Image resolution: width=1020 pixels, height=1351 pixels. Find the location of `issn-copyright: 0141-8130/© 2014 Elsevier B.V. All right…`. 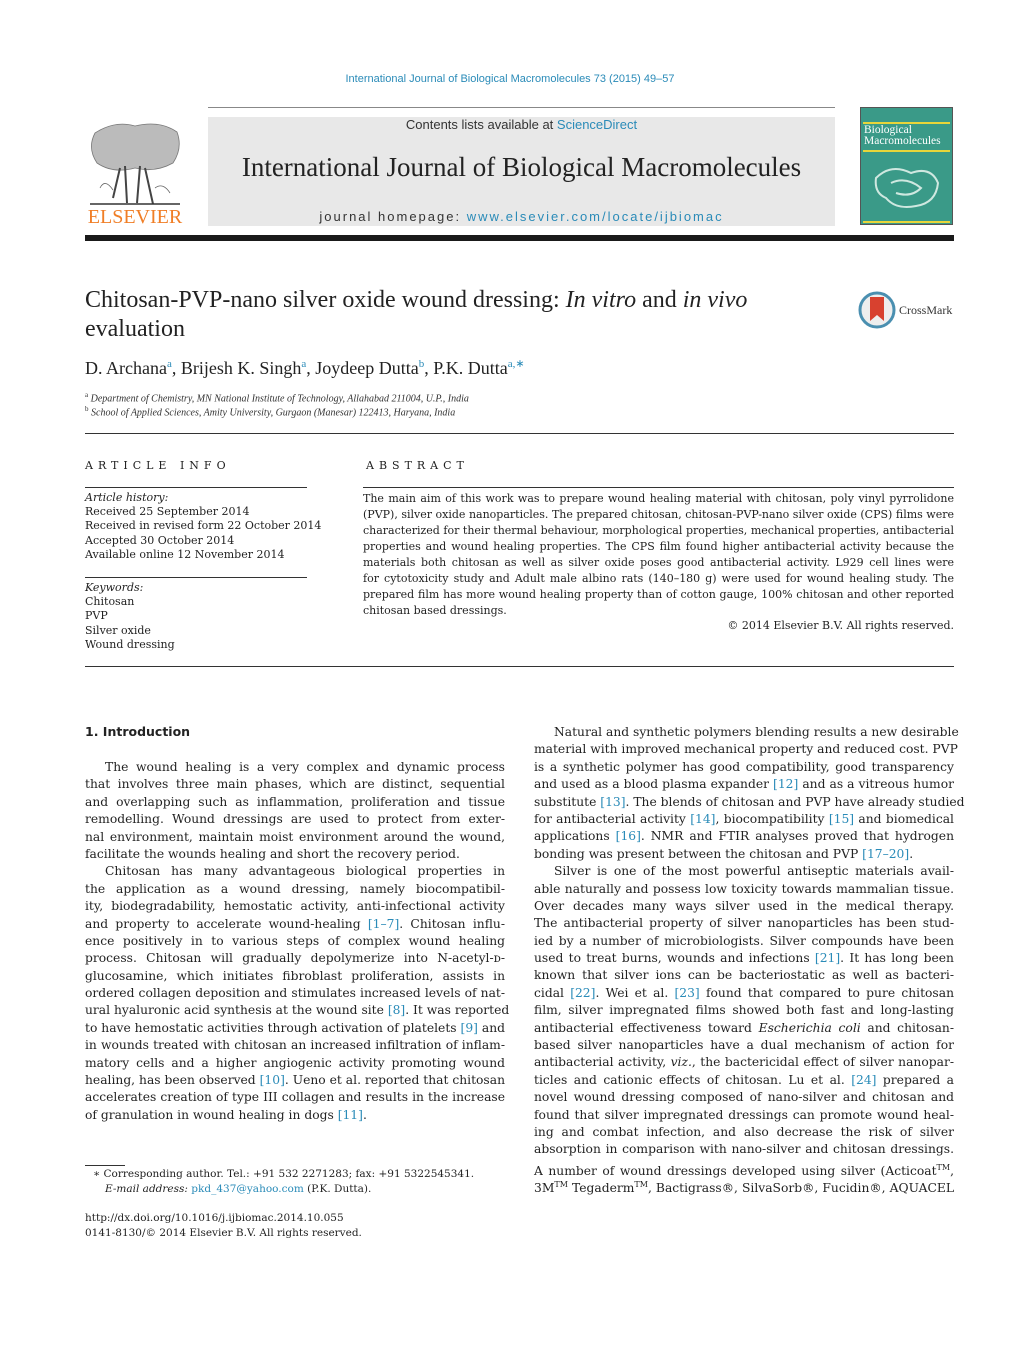

issn-copyright: 0141-8130/© 2014 Elsevier B.V. All right… is located at coordinates (223, 1233).